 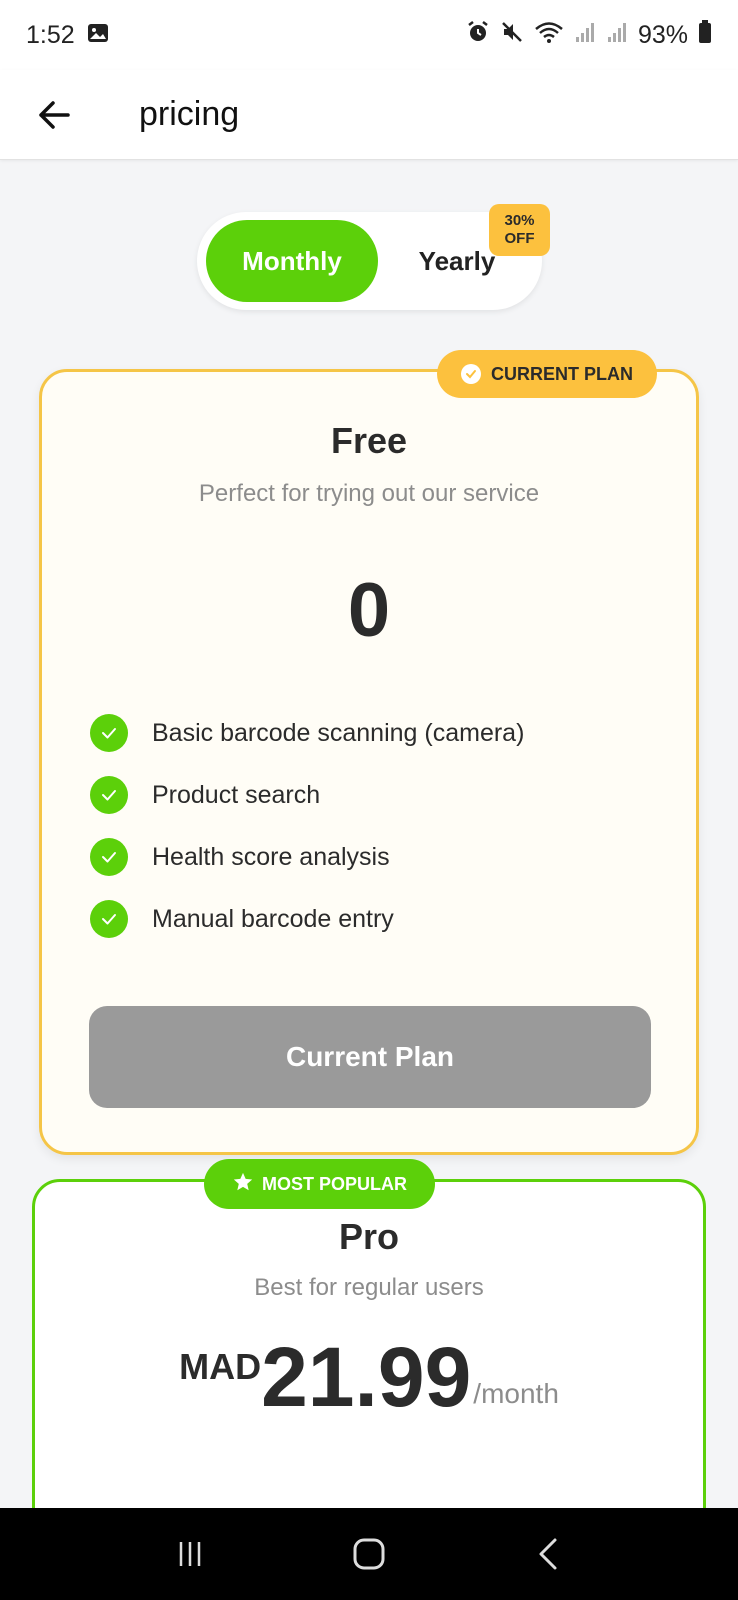 I want to click on feature-item: Health score analysis, so click(x=307, y=857).